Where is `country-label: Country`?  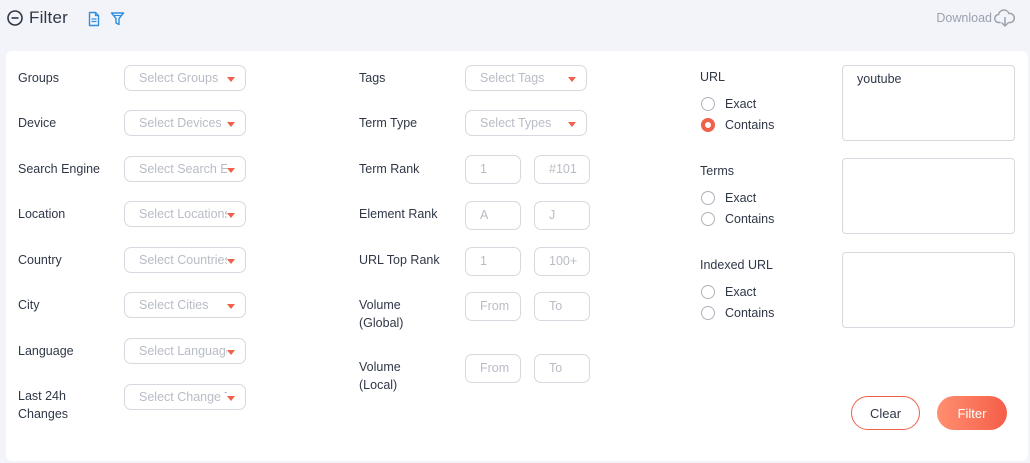 country-label: Country is located at coordinates (40, 260).